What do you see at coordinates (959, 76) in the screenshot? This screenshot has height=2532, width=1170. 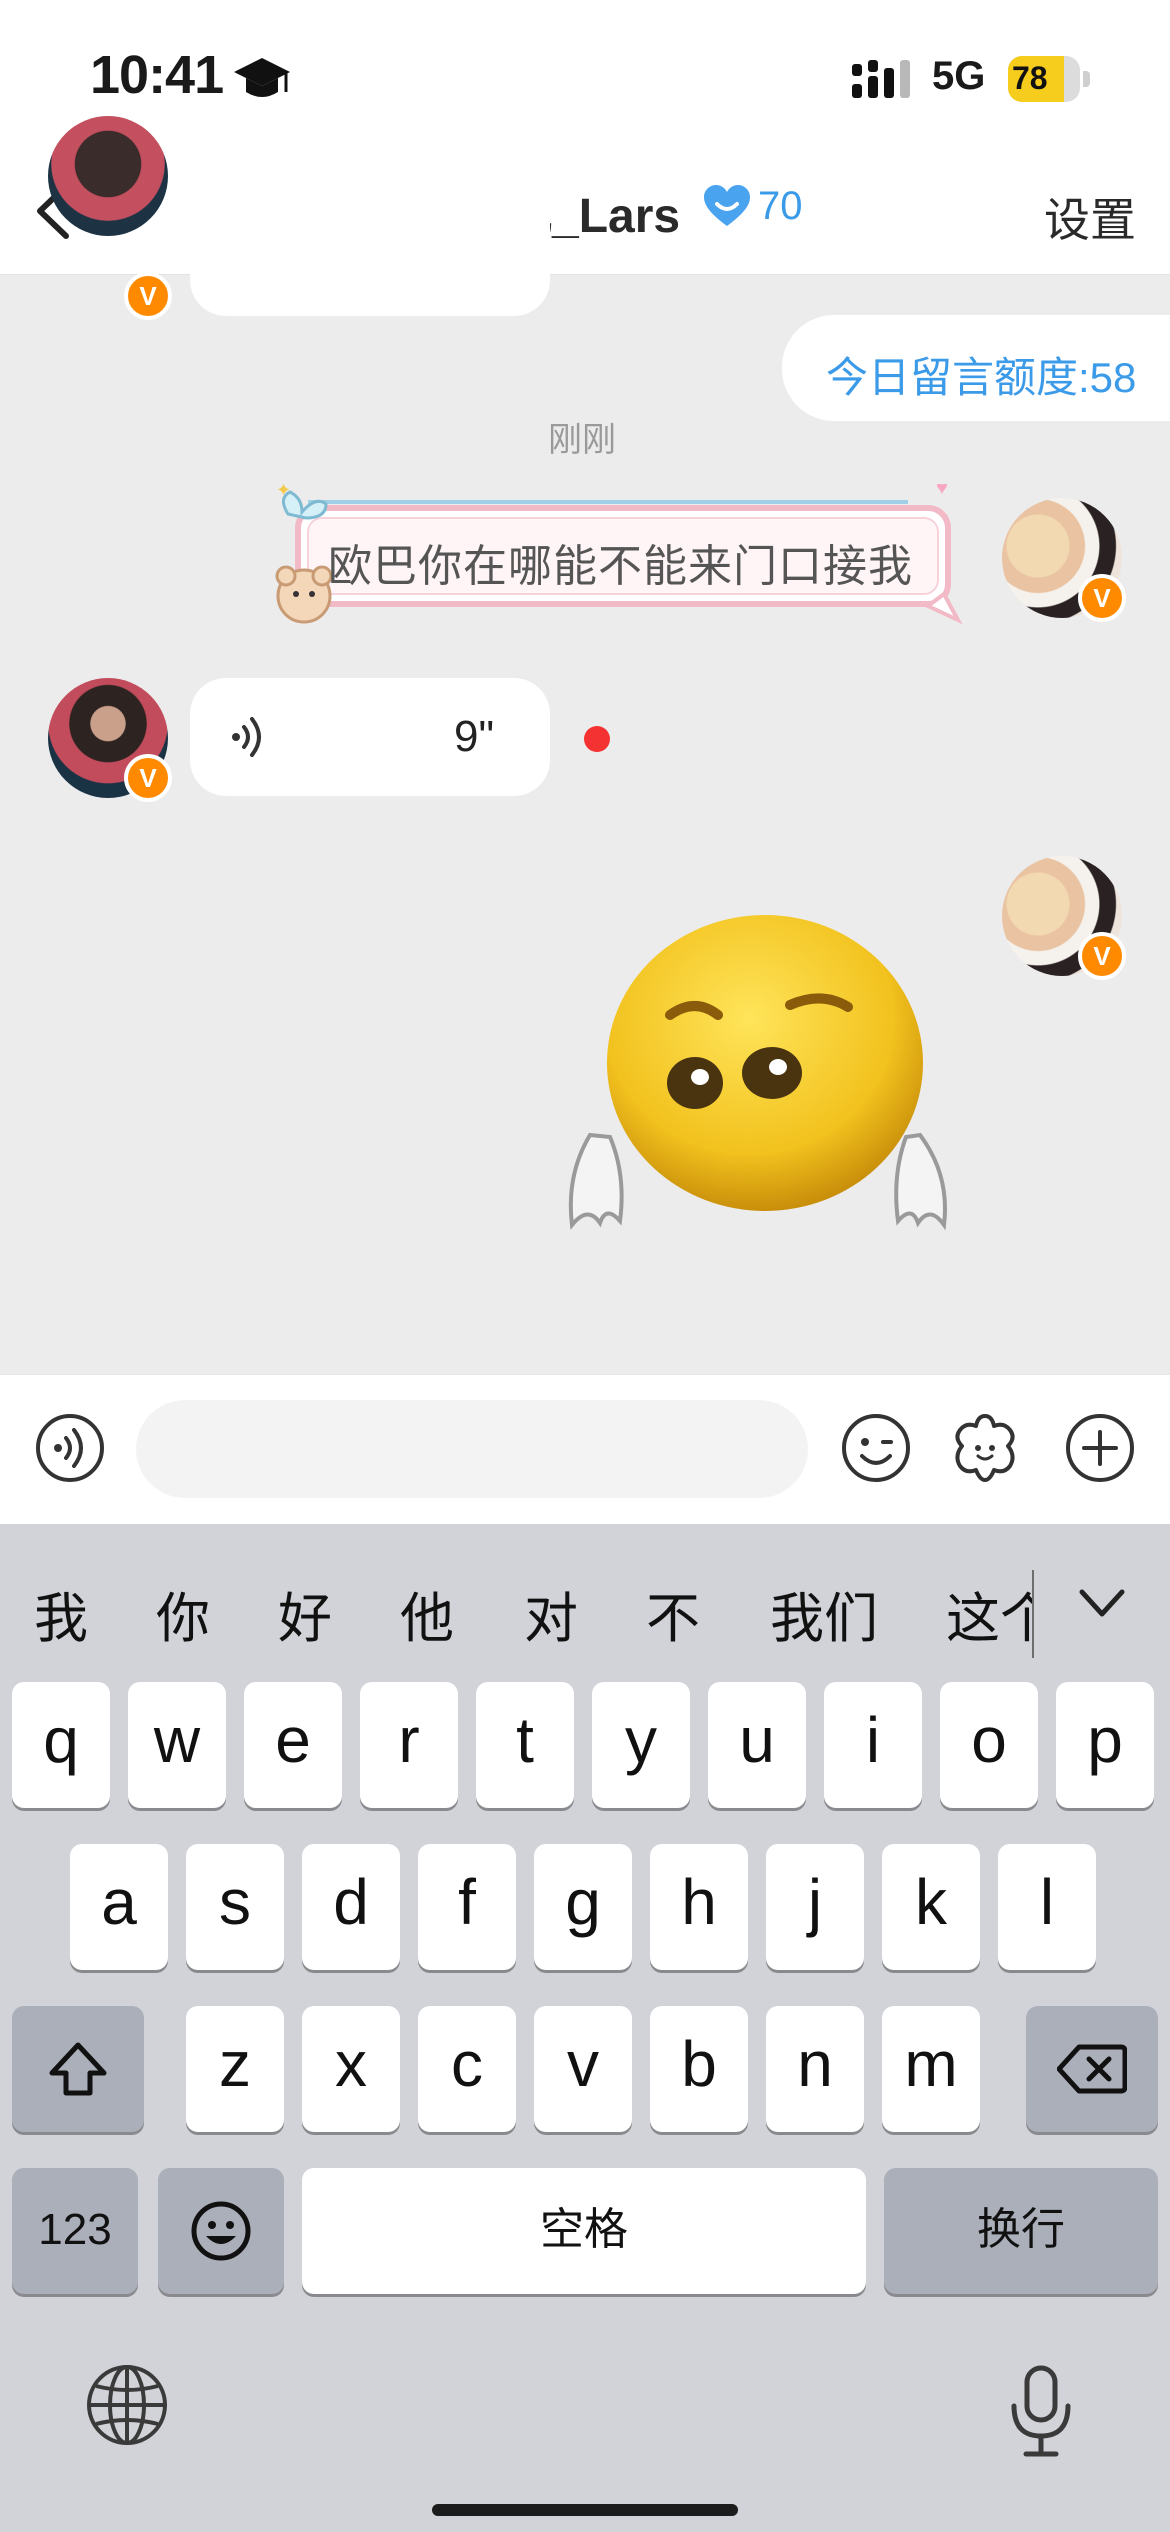 I see `network-type: 5G` at bounding box center [959, 76].